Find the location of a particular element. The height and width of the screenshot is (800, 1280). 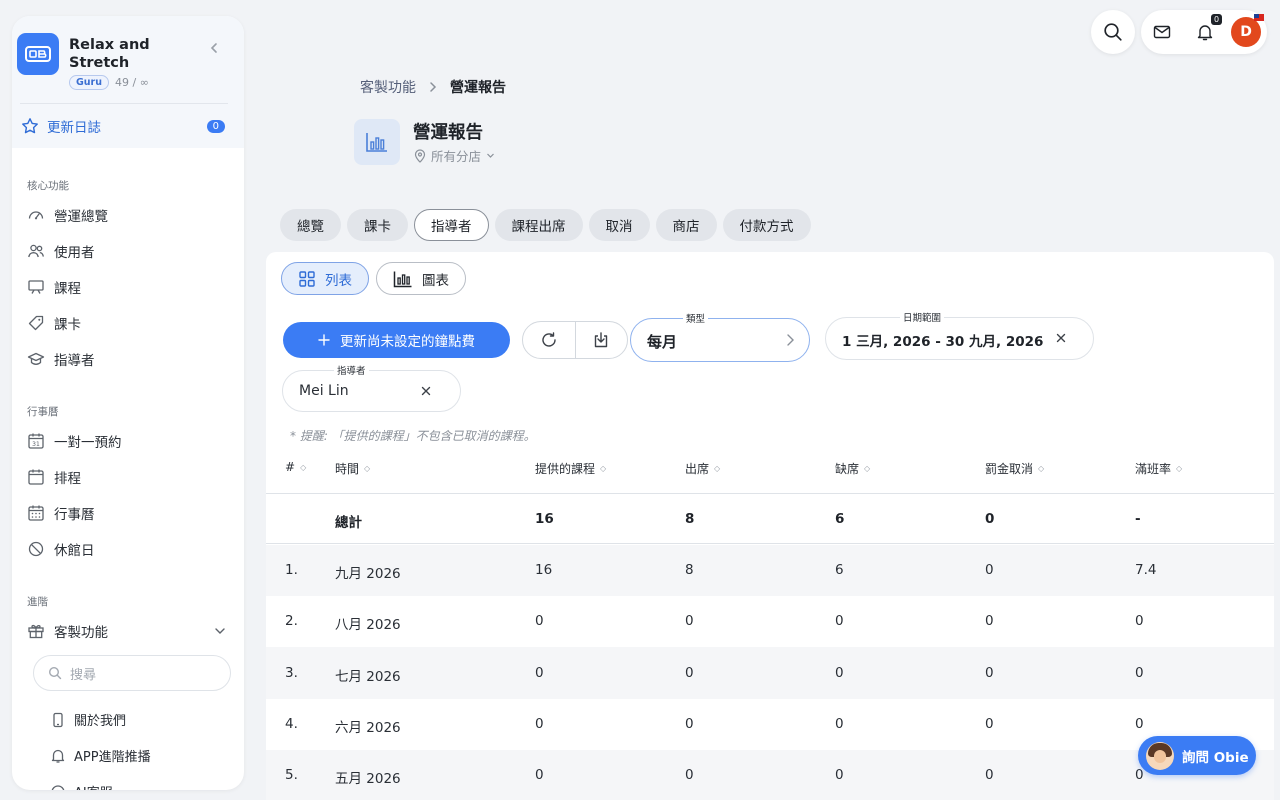

calendar-icon is located at coordinates (36, 477).